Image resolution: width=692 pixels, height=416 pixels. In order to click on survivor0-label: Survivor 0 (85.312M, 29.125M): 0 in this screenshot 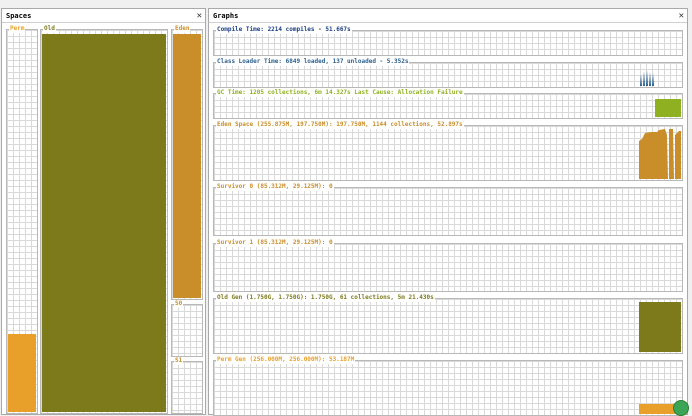, I will do `click(275, 187)`.